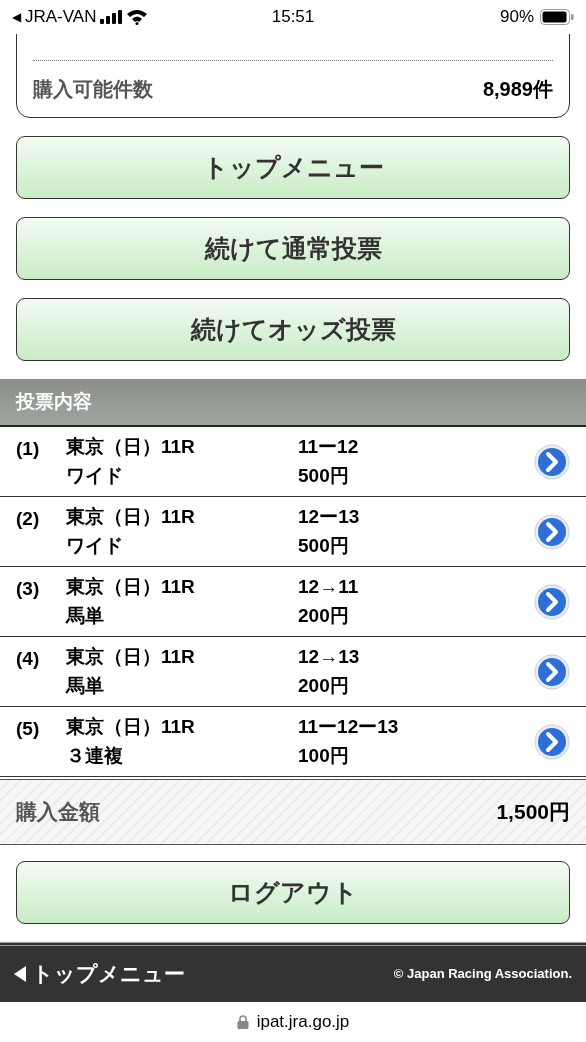 The height and width of the screenshot is (1042, 586). Describe the element at coordinates (137, 17) in the screenshot. I see `wifi-icon` at that location.